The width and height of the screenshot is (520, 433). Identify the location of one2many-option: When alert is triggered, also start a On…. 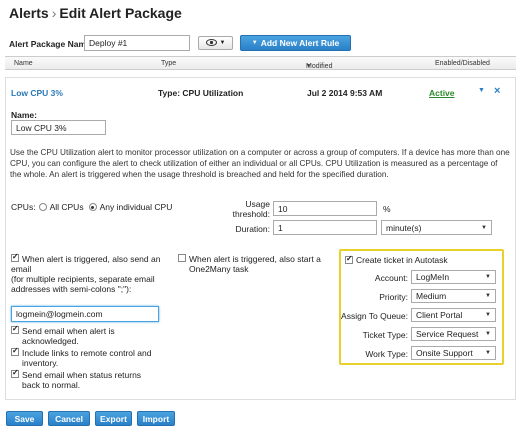
(255, 264).